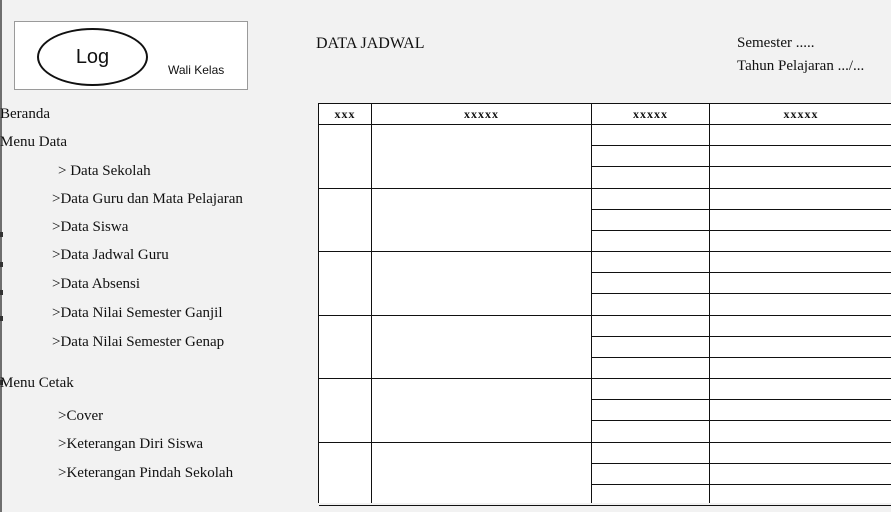 The height and width of the screenshot is (512, 891). What do you see at coordinates (370, 43) in the screenshot?
I see `page-title: DATA JADWAL` at bounding box center [370, 43].